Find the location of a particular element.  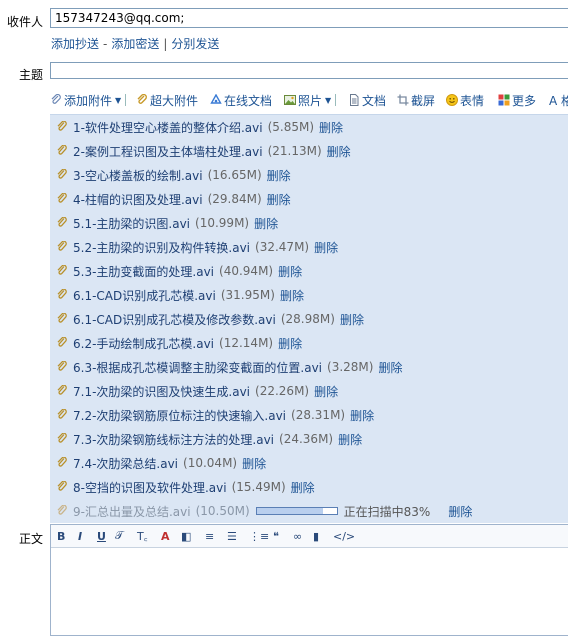

underline-button: U is located at coordinates (101, 536).